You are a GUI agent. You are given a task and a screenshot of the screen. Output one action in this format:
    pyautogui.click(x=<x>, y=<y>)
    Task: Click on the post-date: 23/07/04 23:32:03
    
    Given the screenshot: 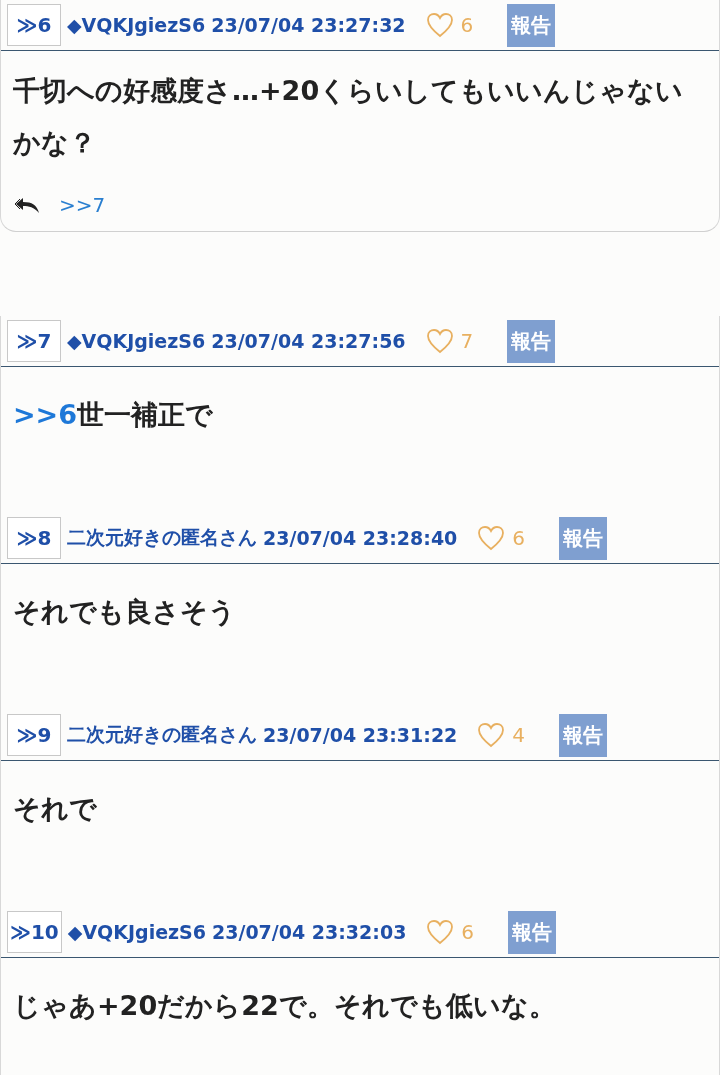 What is the action you would take?
    pyautogui.click(x=309, y=932)
    